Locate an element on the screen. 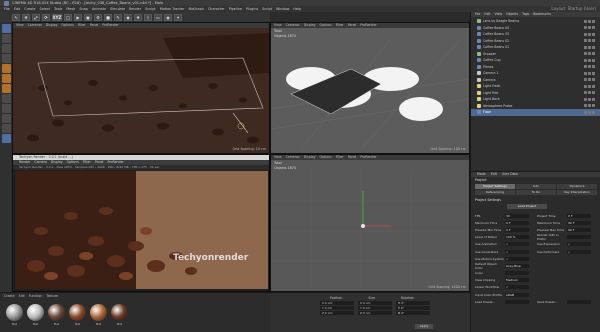  cube-button: ■ is located at coordinates (108, 17).